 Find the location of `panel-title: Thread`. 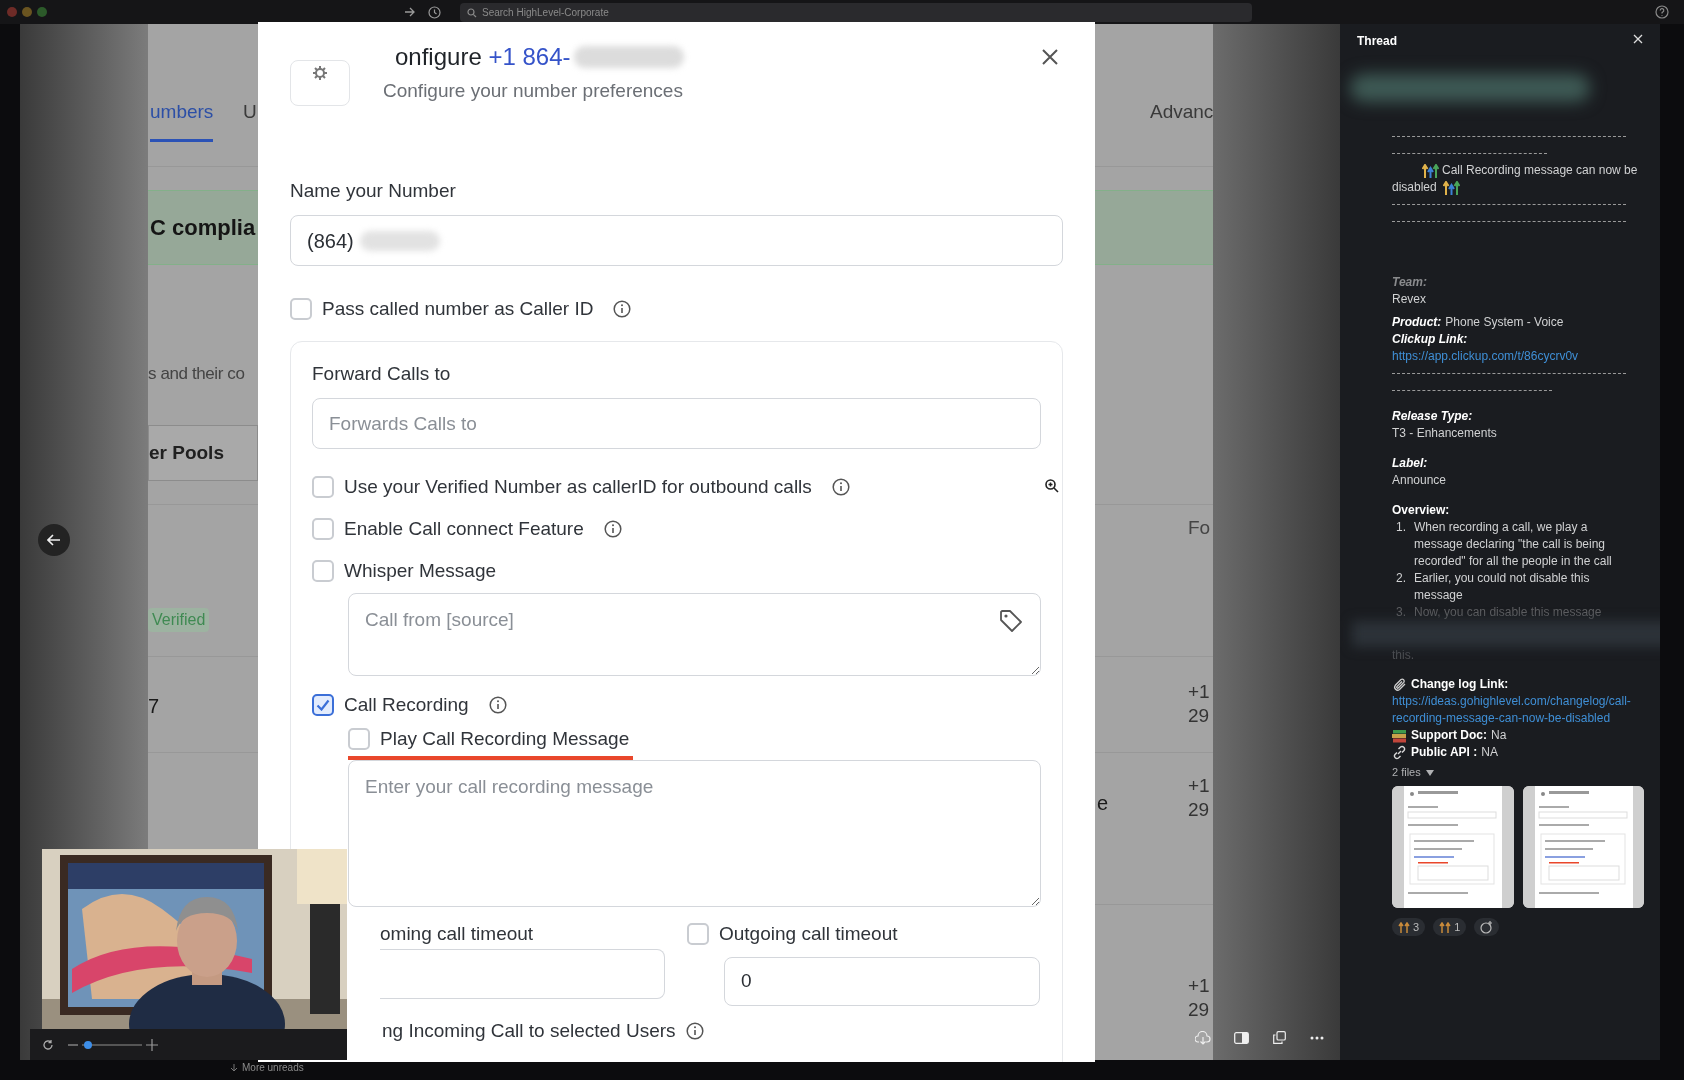

panel-title: Thread is located at coordinates (1377, 41).